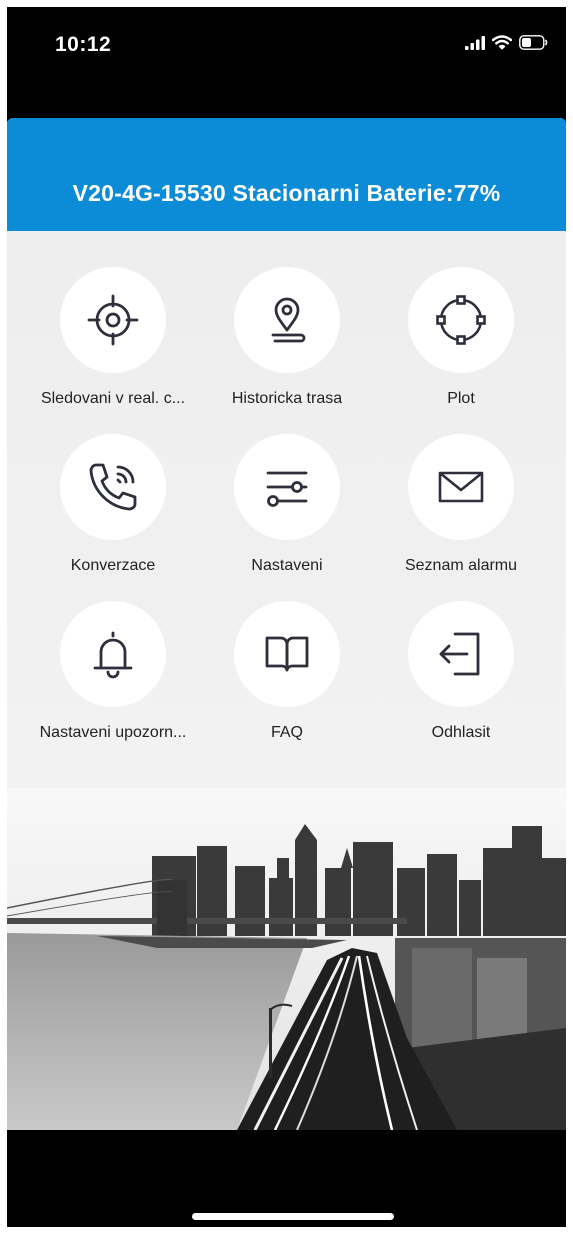 The width and height of the screenshot is (573, 1234). I want to click on logout-icon, so click(459, 654).